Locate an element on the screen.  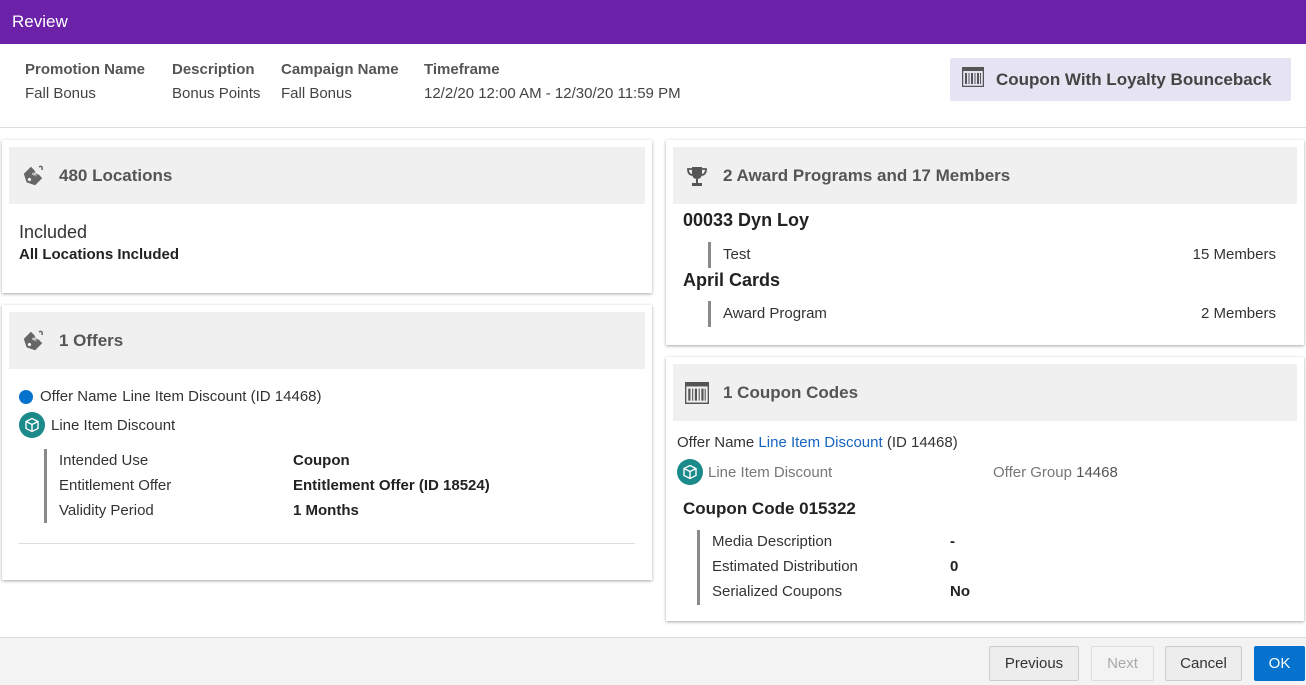
description-value: Bonus Points is located at coordinates (216, 93).